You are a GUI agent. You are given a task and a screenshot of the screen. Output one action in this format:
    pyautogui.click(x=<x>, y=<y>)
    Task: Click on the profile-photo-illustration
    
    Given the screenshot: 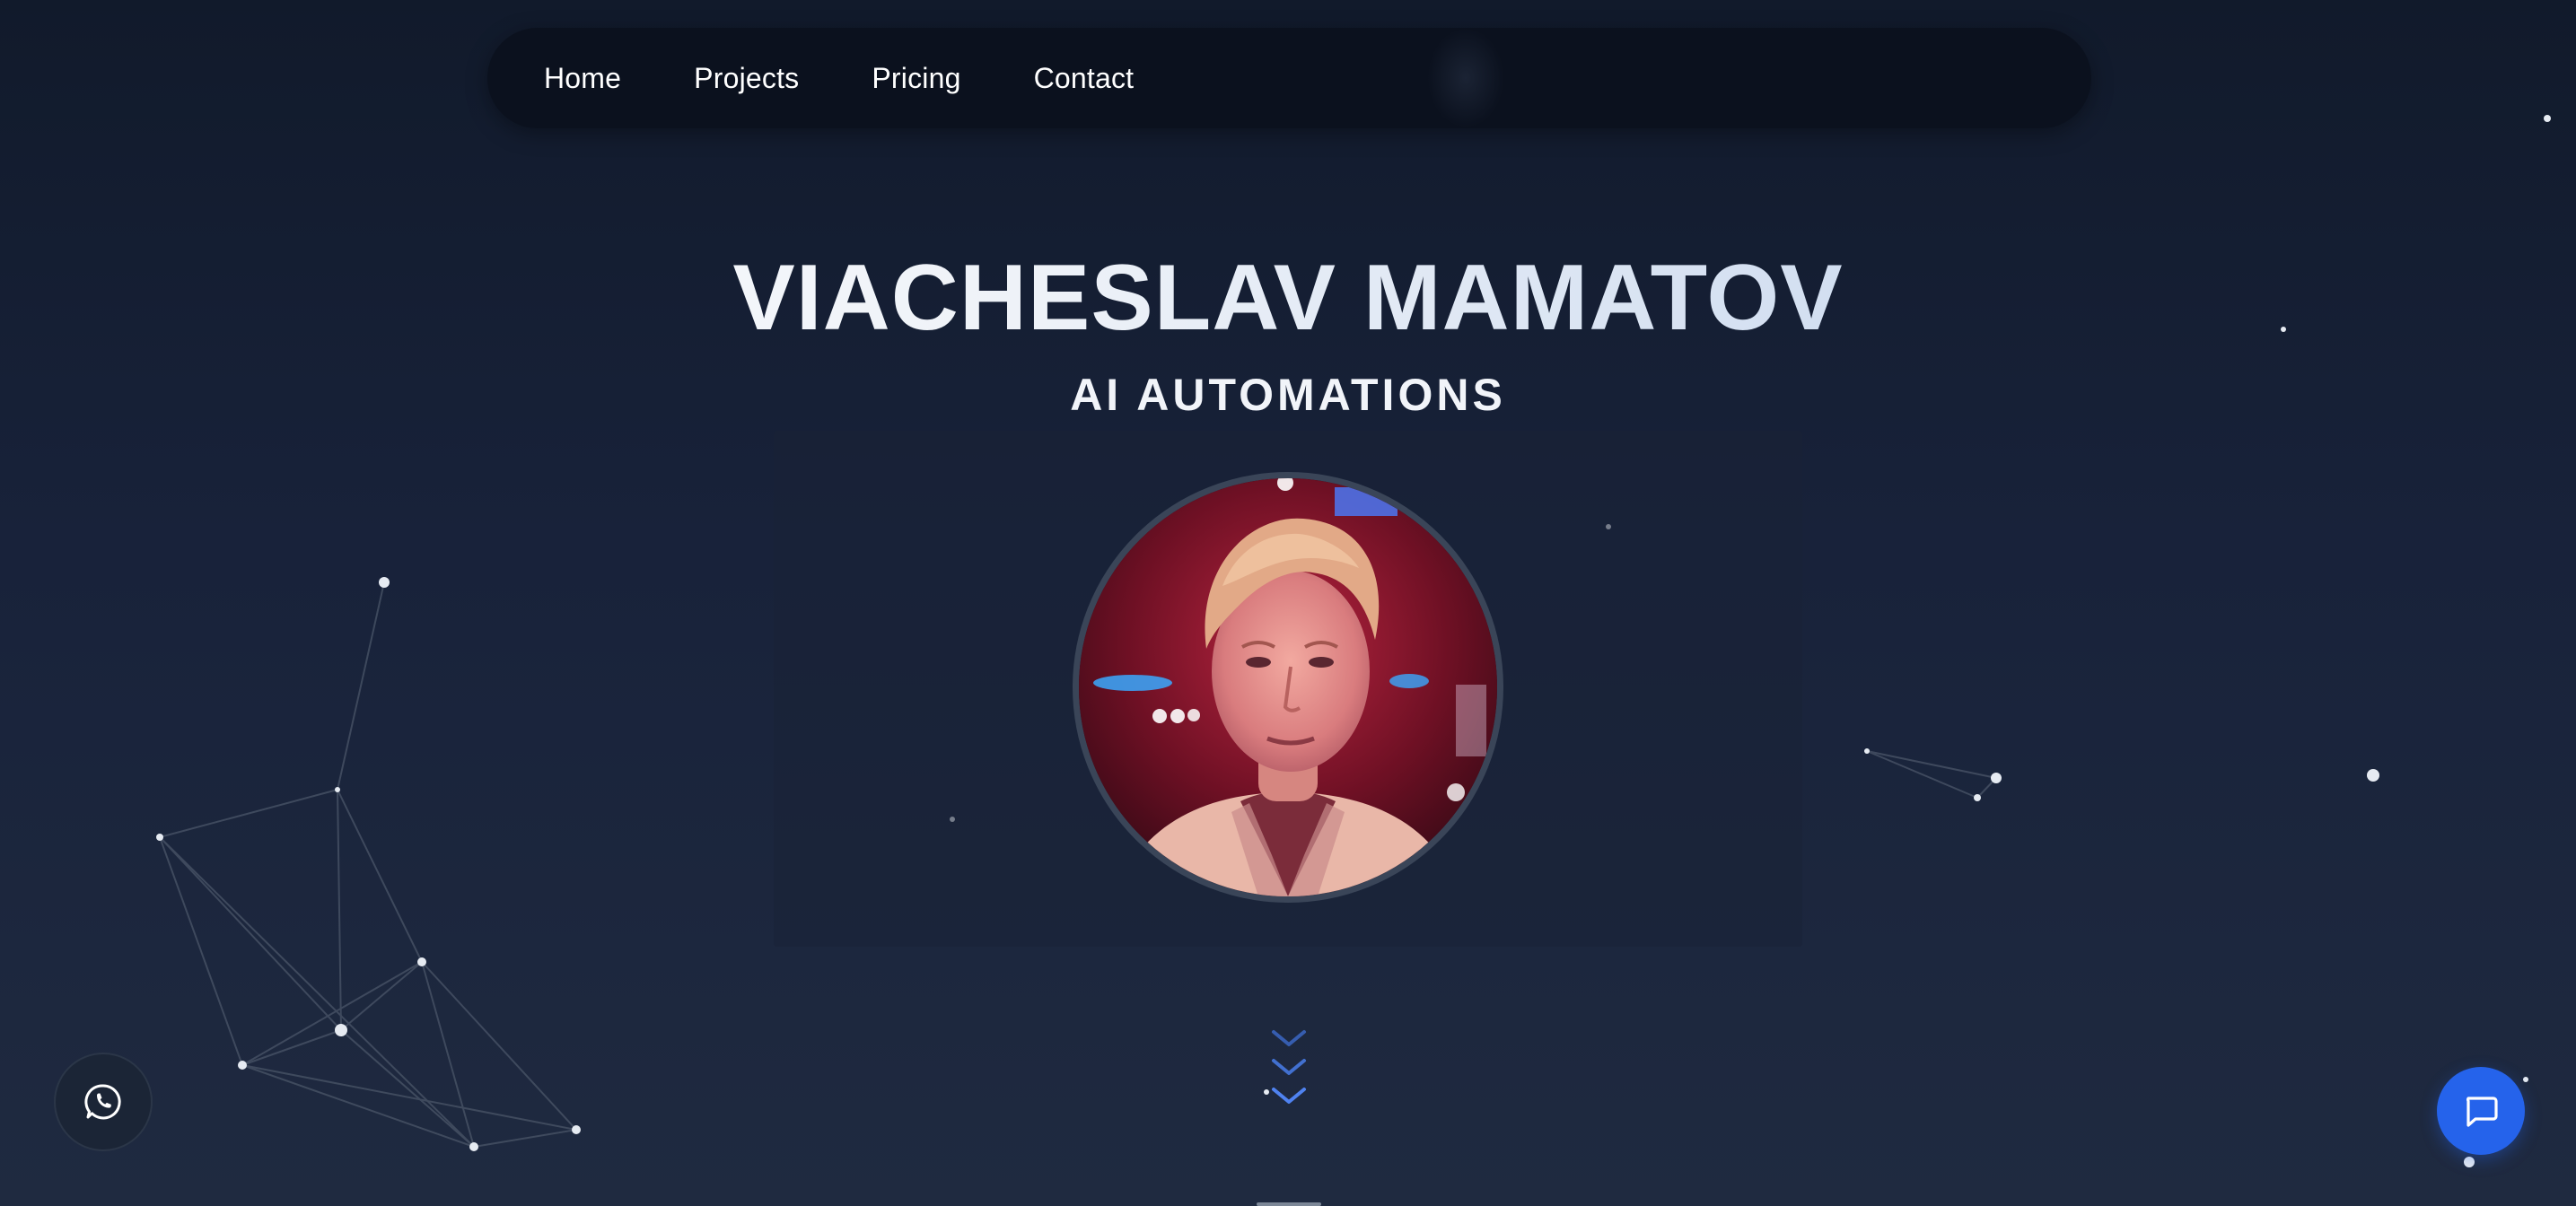 What is the action you would take?
    pyautogui.click(x=1288, y=687)
    